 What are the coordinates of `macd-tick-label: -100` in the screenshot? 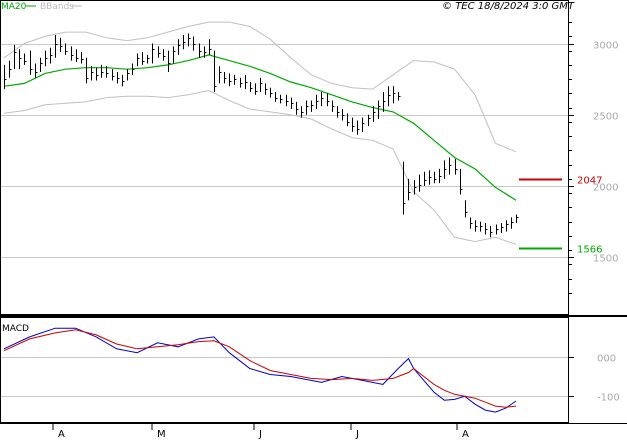 It's located at (608, 398).